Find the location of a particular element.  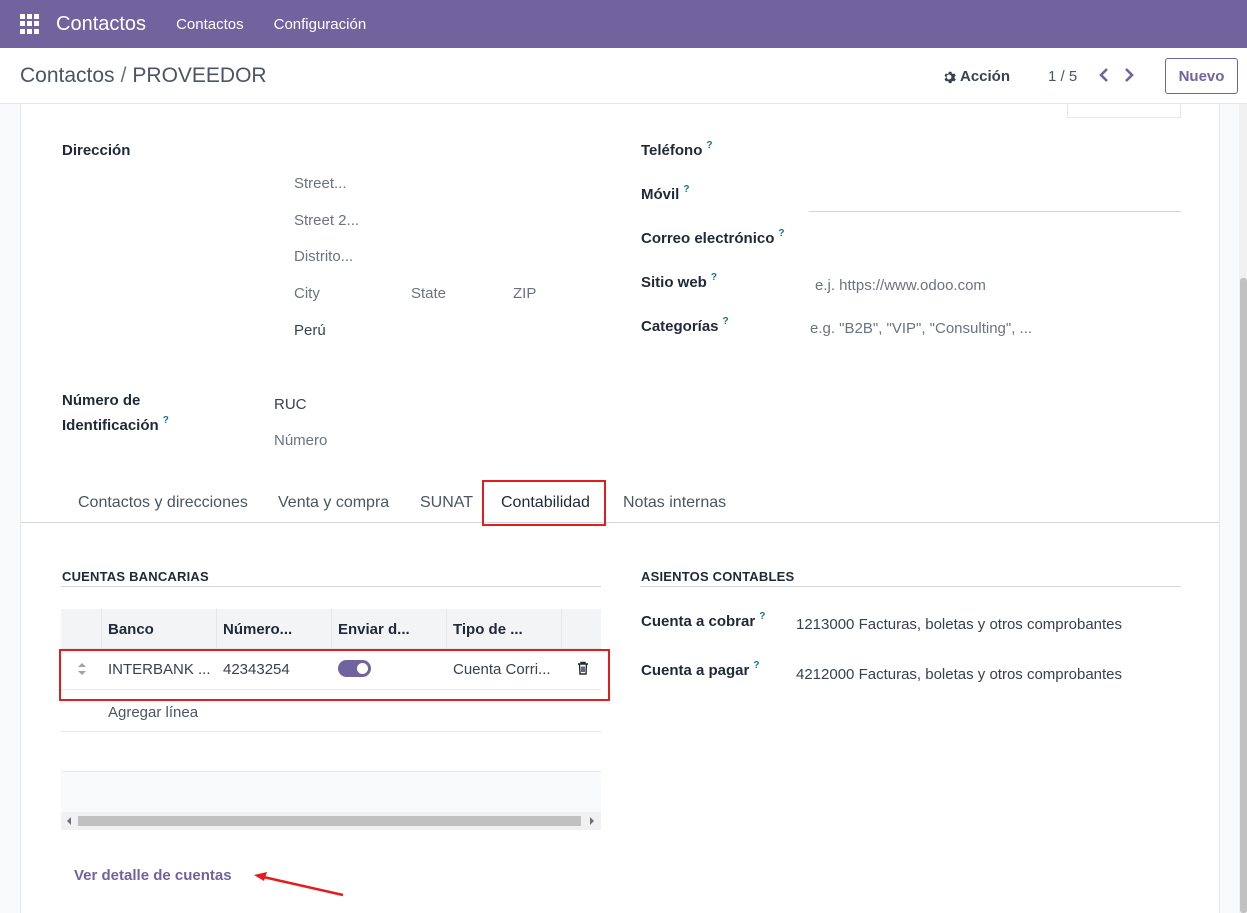

control-panel: Contactos / PROVEEDOR Acción 1 / 5 Nuevo is located at coordinates (623, 76).